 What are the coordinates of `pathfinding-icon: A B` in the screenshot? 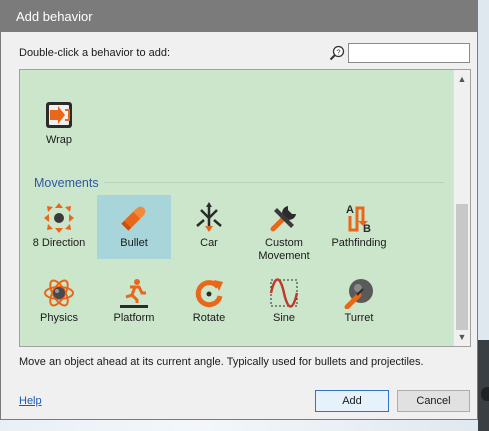 It's located at (358, 219).